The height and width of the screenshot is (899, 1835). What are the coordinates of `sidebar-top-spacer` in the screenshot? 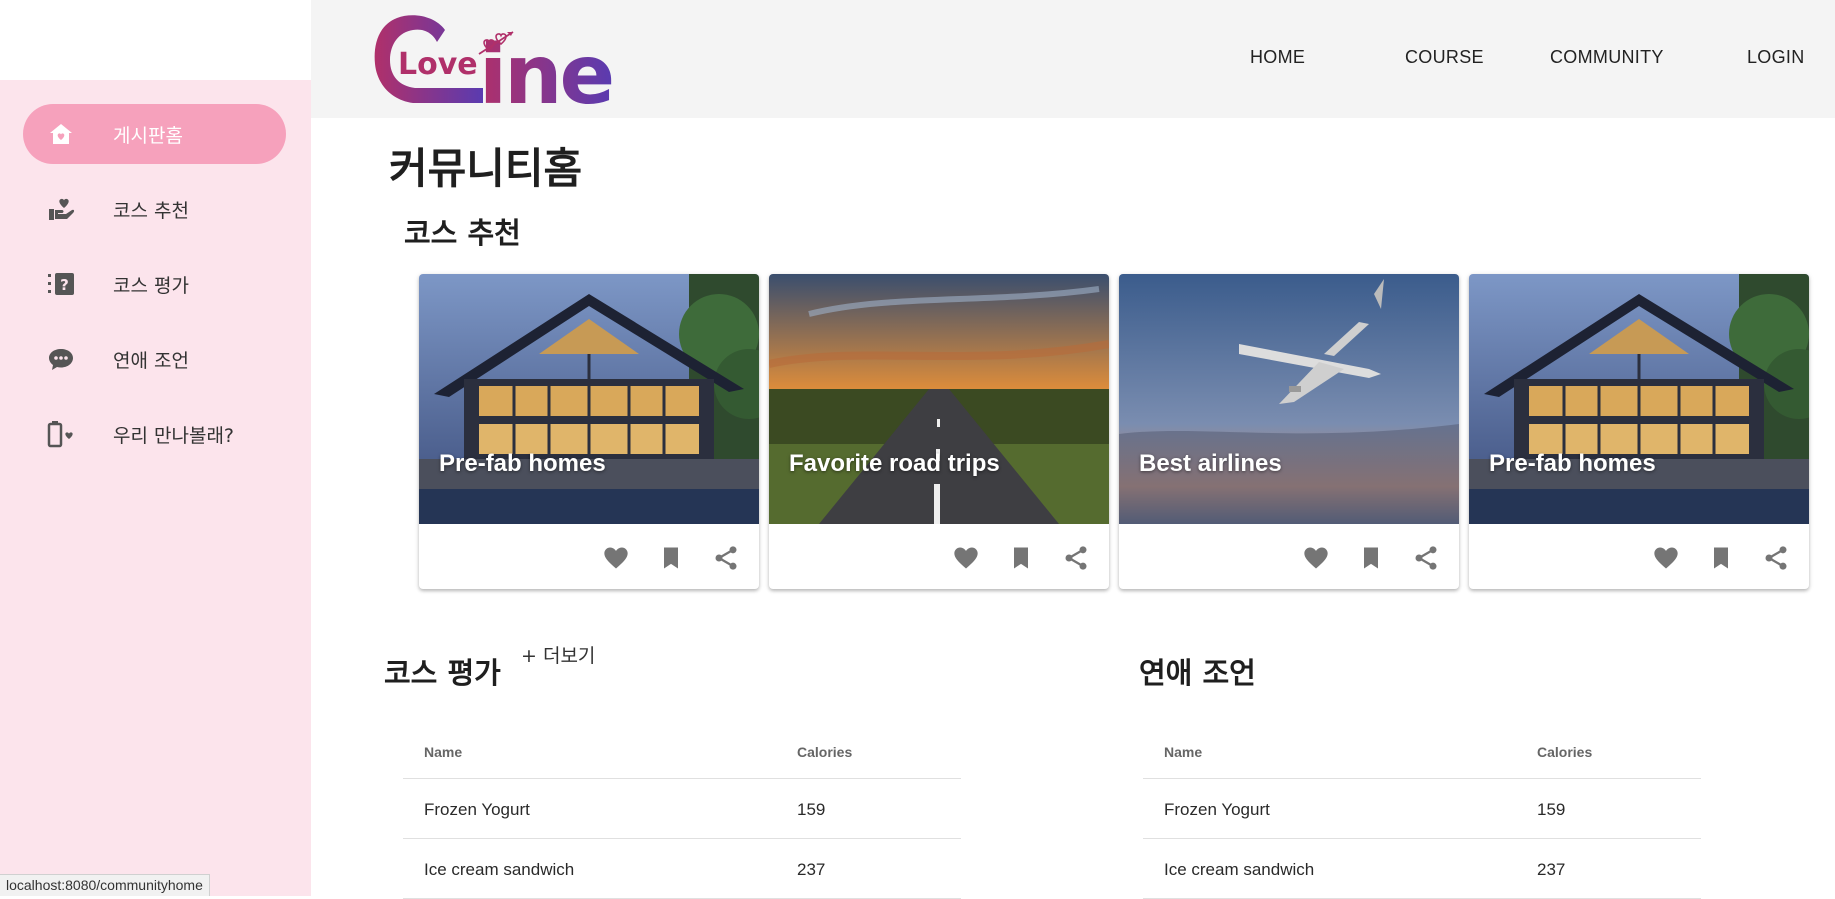 It's located at (155, 40).